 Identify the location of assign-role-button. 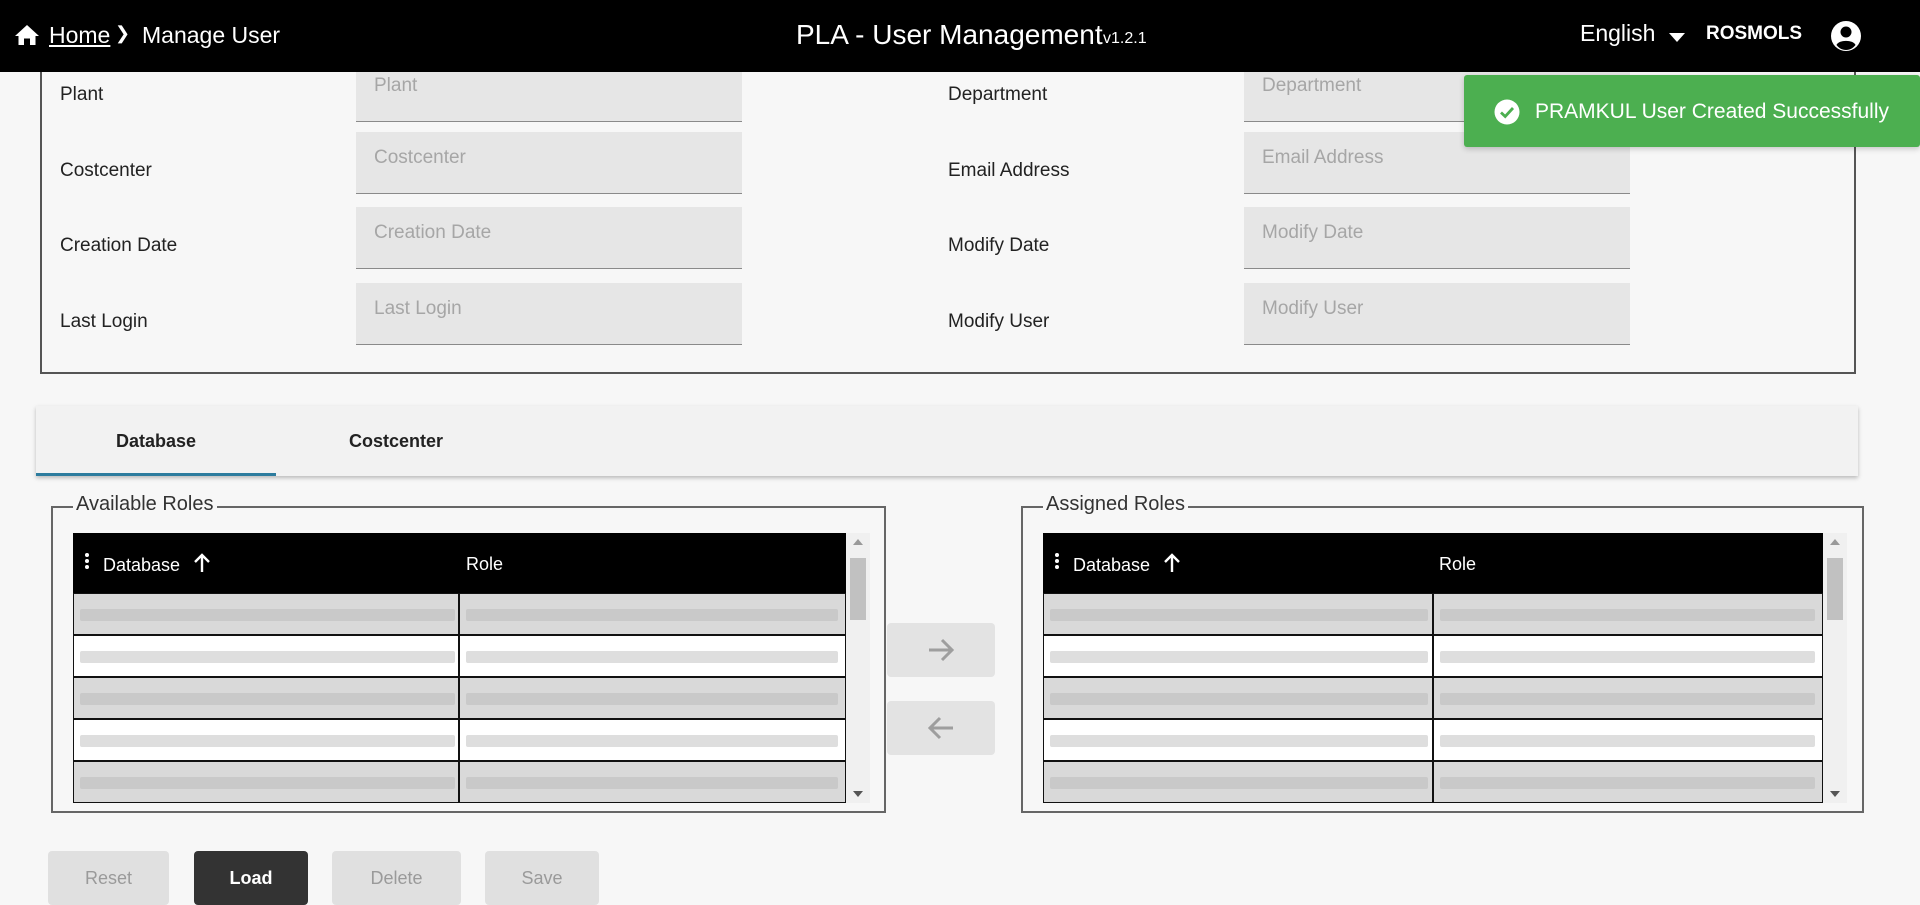
(941, 650).